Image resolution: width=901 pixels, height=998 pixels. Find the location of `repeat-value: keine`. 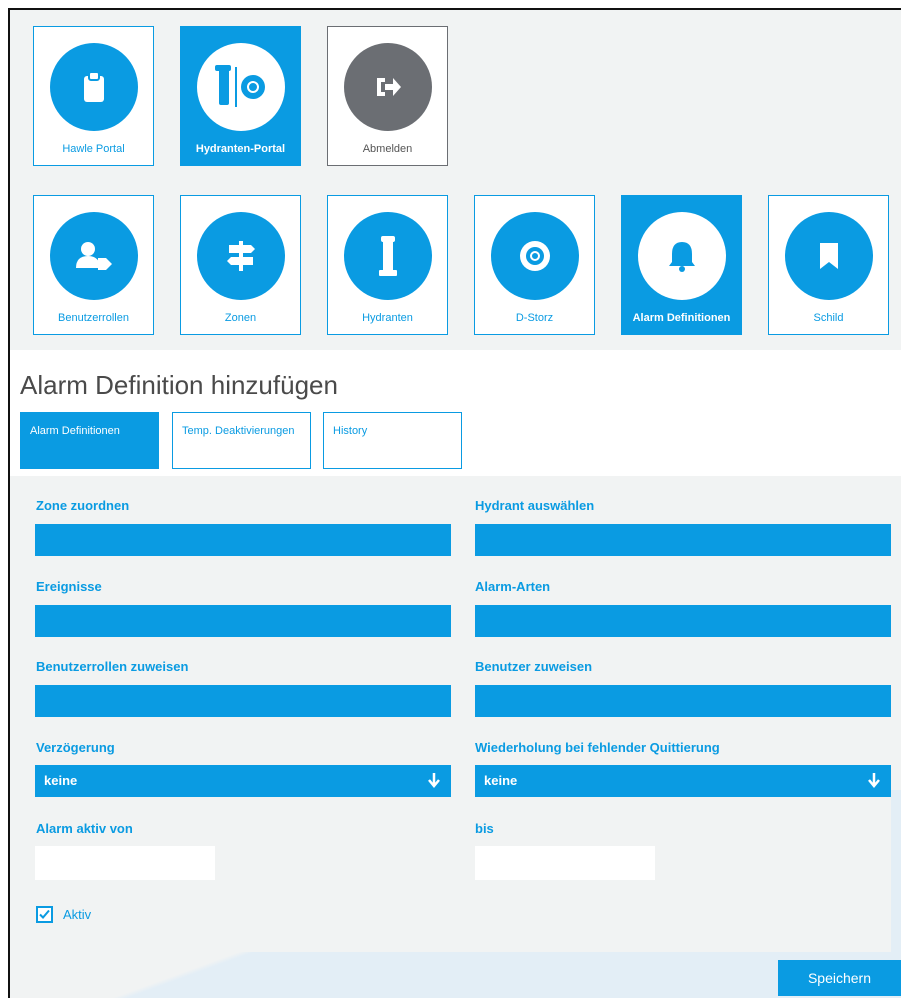

repeat-value: keine is located at coordinates (501, 780).